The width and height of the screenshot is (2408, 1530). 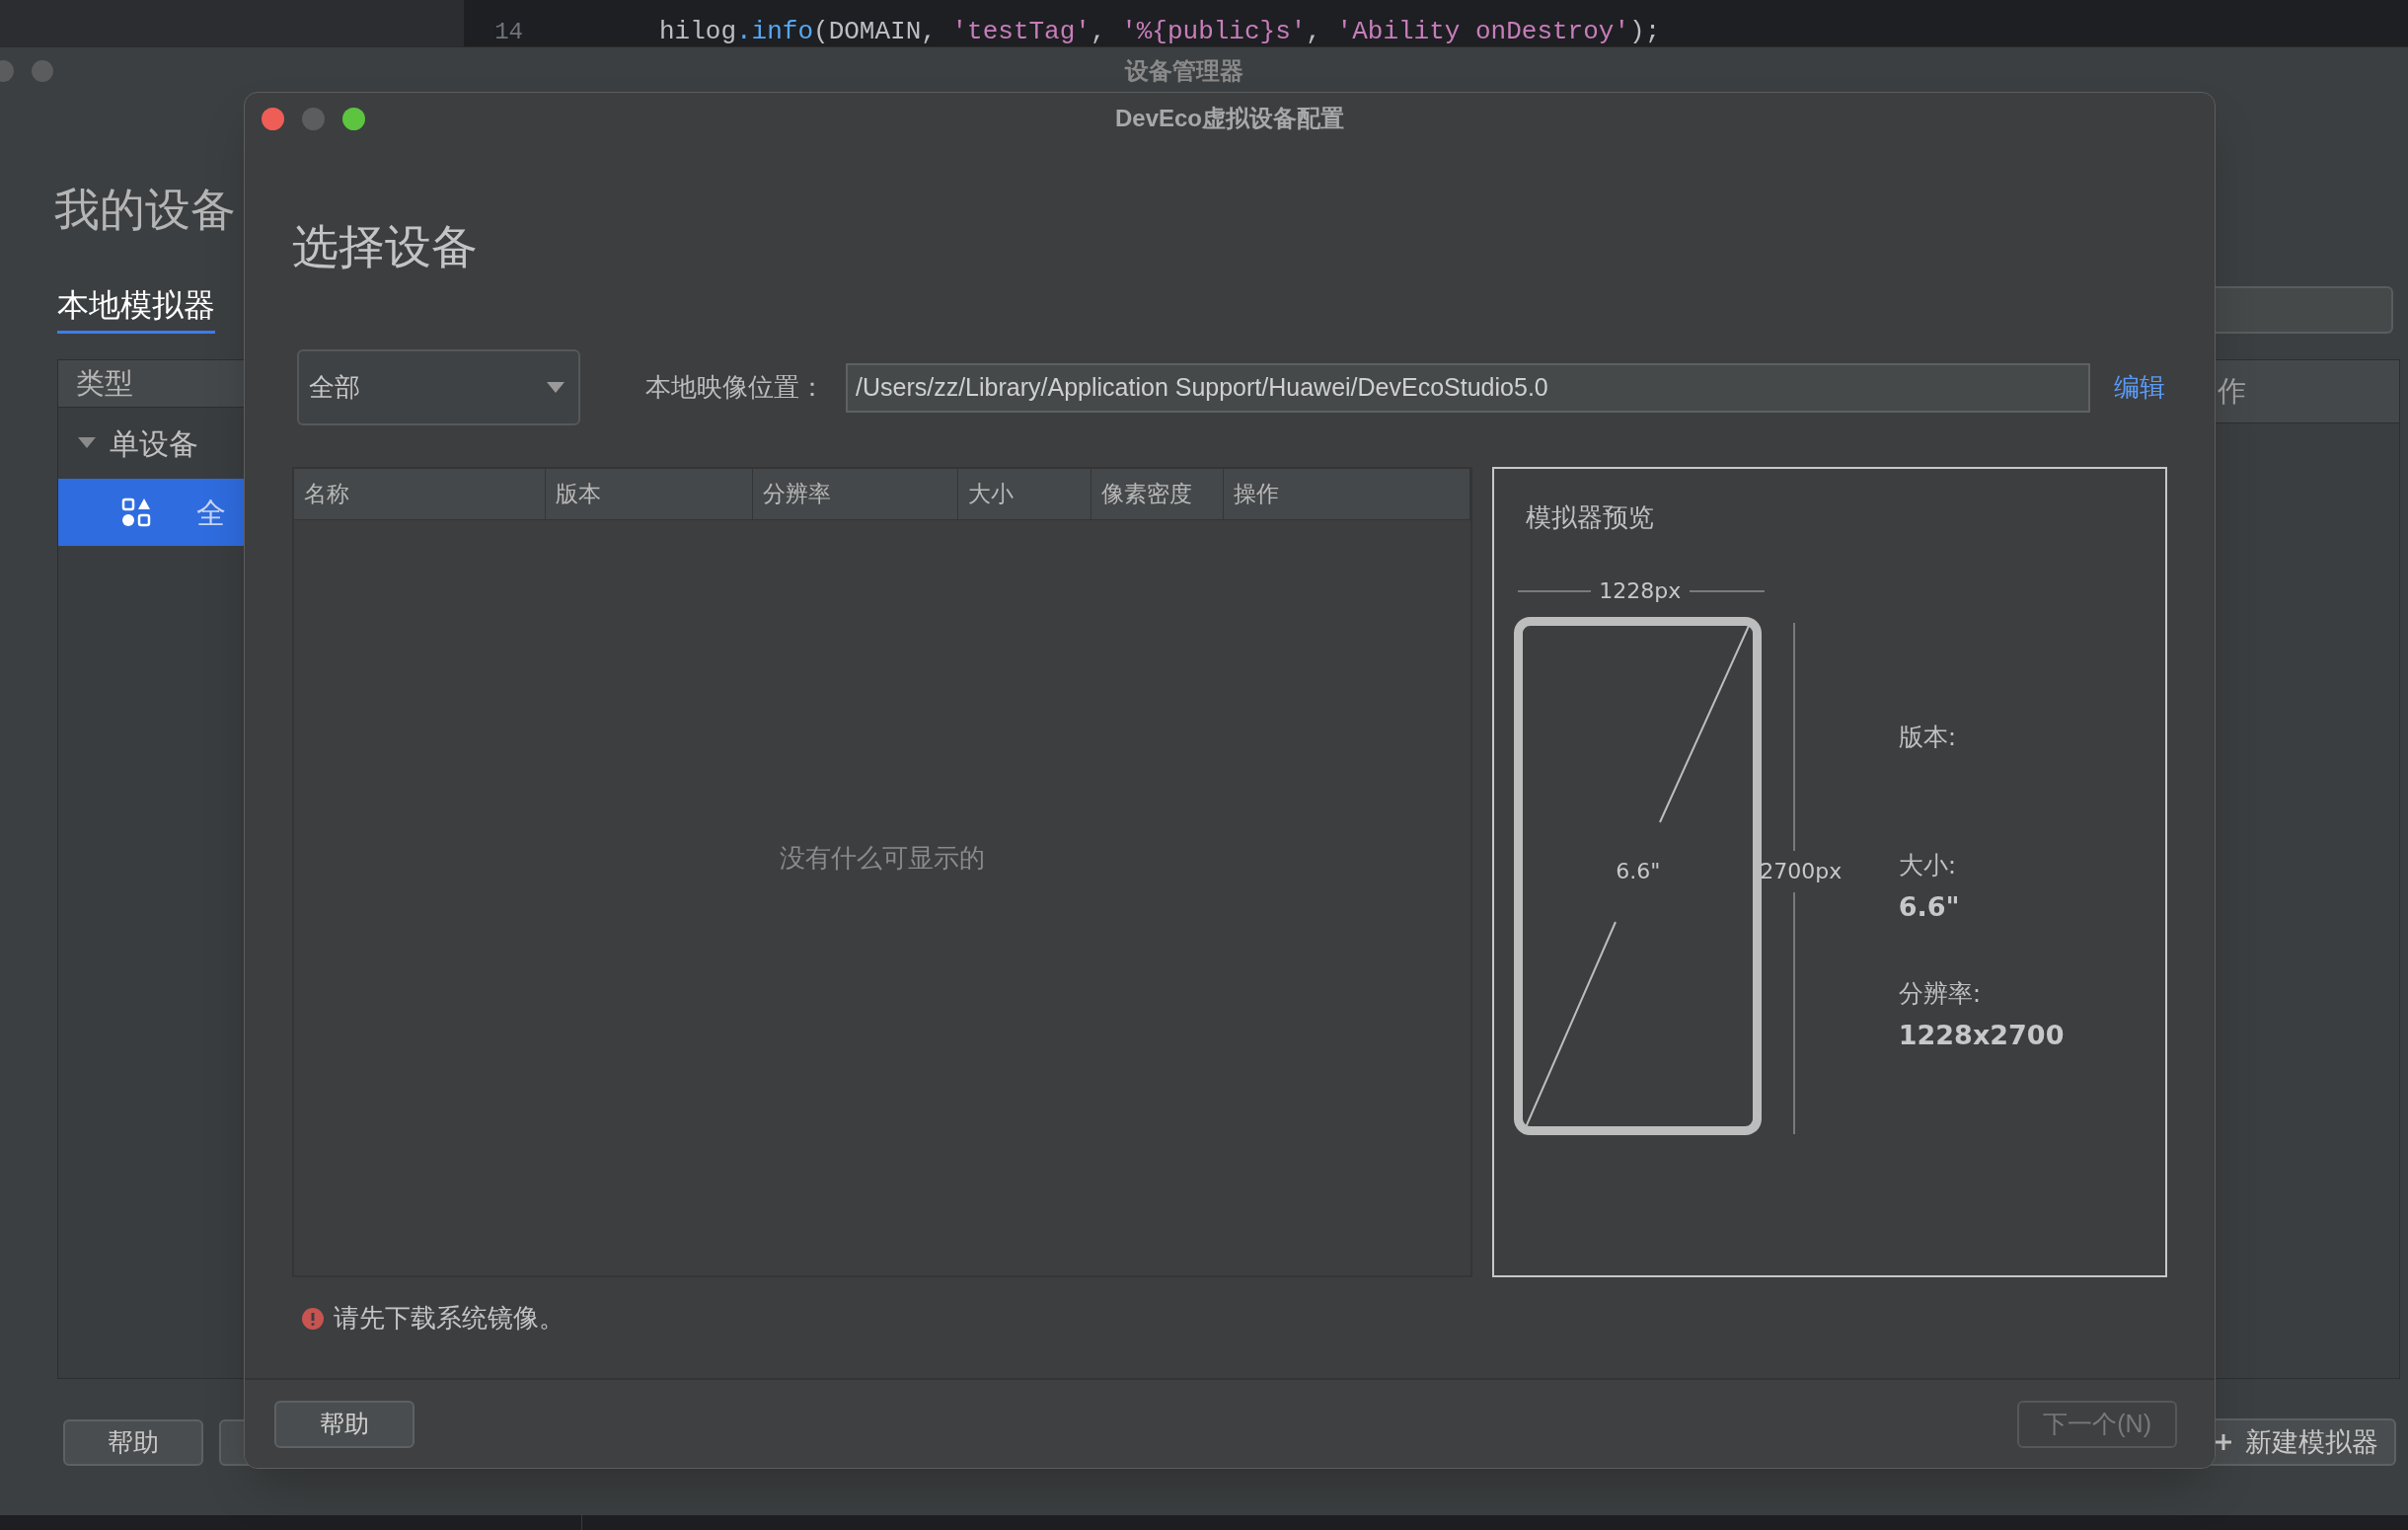 I want to click on info-value: 1228x2700, so click(x=1982, y=1035).